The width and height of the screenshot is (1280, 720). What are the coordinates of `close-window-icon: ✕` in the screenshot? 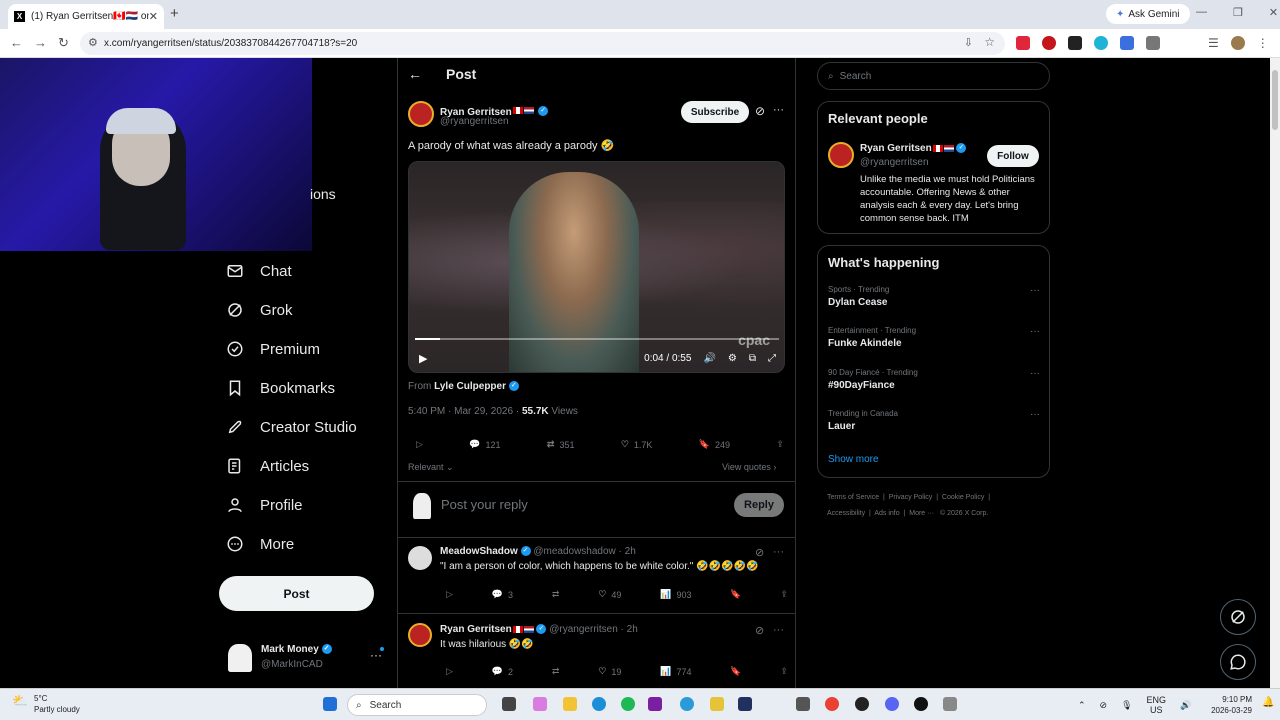 It's located at (1273, 12).